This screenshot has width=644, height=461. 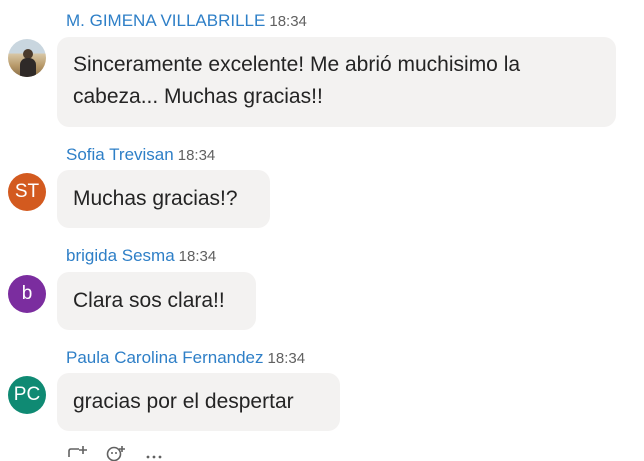 What do you see at coordinates (154, 452) in the screenshot?
I see `more-options-icon` at bounding box center [154, 452].